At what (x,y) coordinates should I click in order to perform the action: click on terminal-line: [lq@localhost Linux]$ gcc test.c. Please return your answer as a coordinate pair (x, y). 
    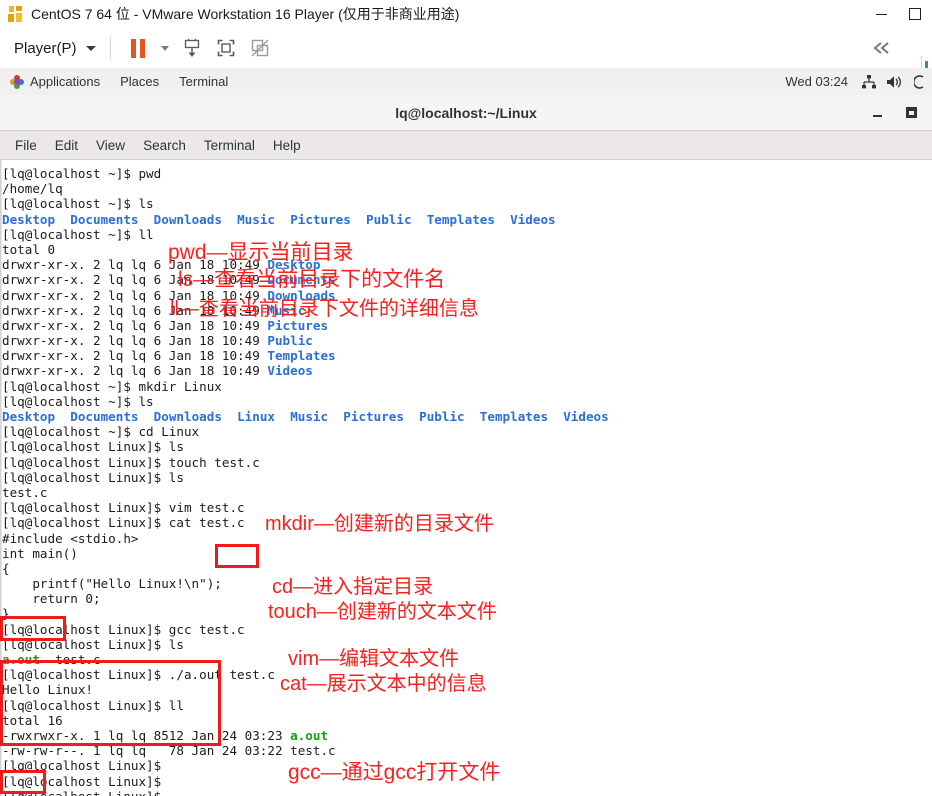
    Looking at the image, I should click on (123, 629).